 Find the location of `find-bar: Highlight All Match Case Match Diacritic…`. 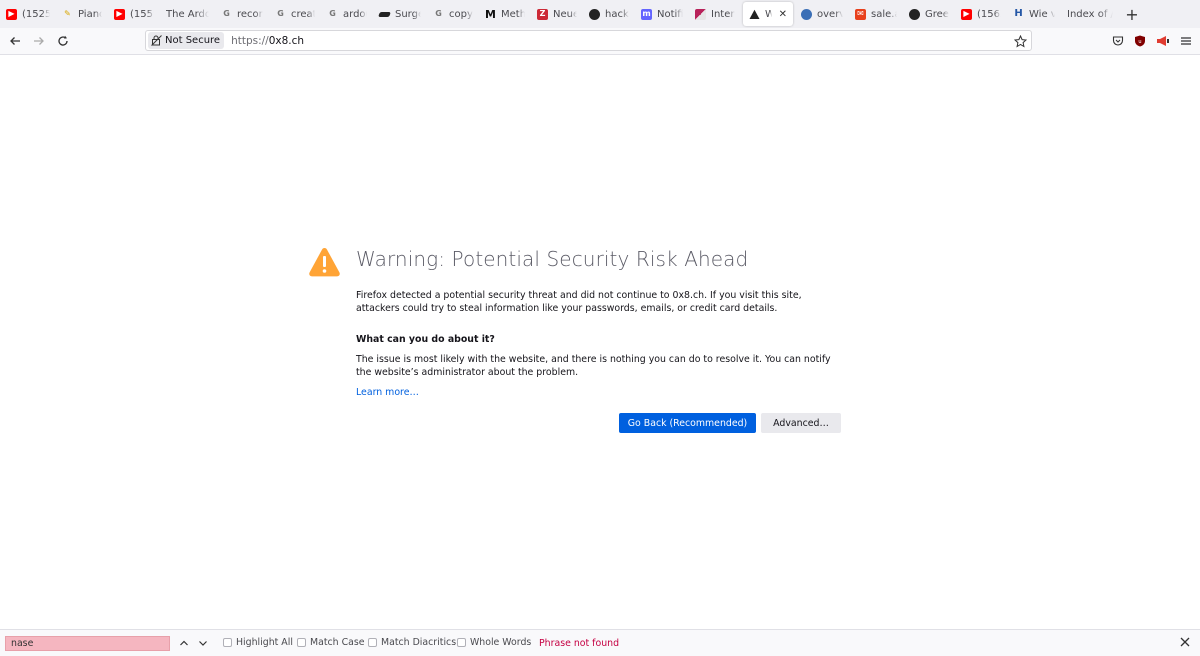

find-bar: Highlight All Match Case Match Diacritic… is located at coordinates (600, 642).